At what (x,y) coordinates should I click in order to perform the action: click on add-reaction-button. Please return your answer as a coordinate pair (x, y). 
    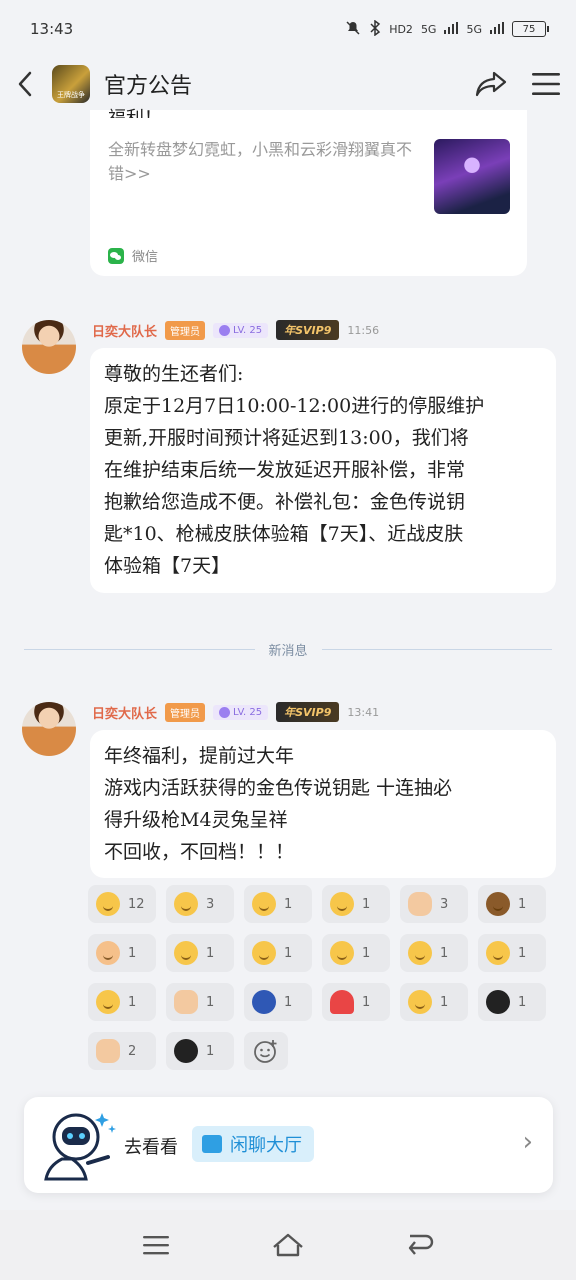
    Looking at the image, I should click on (266, 1051).